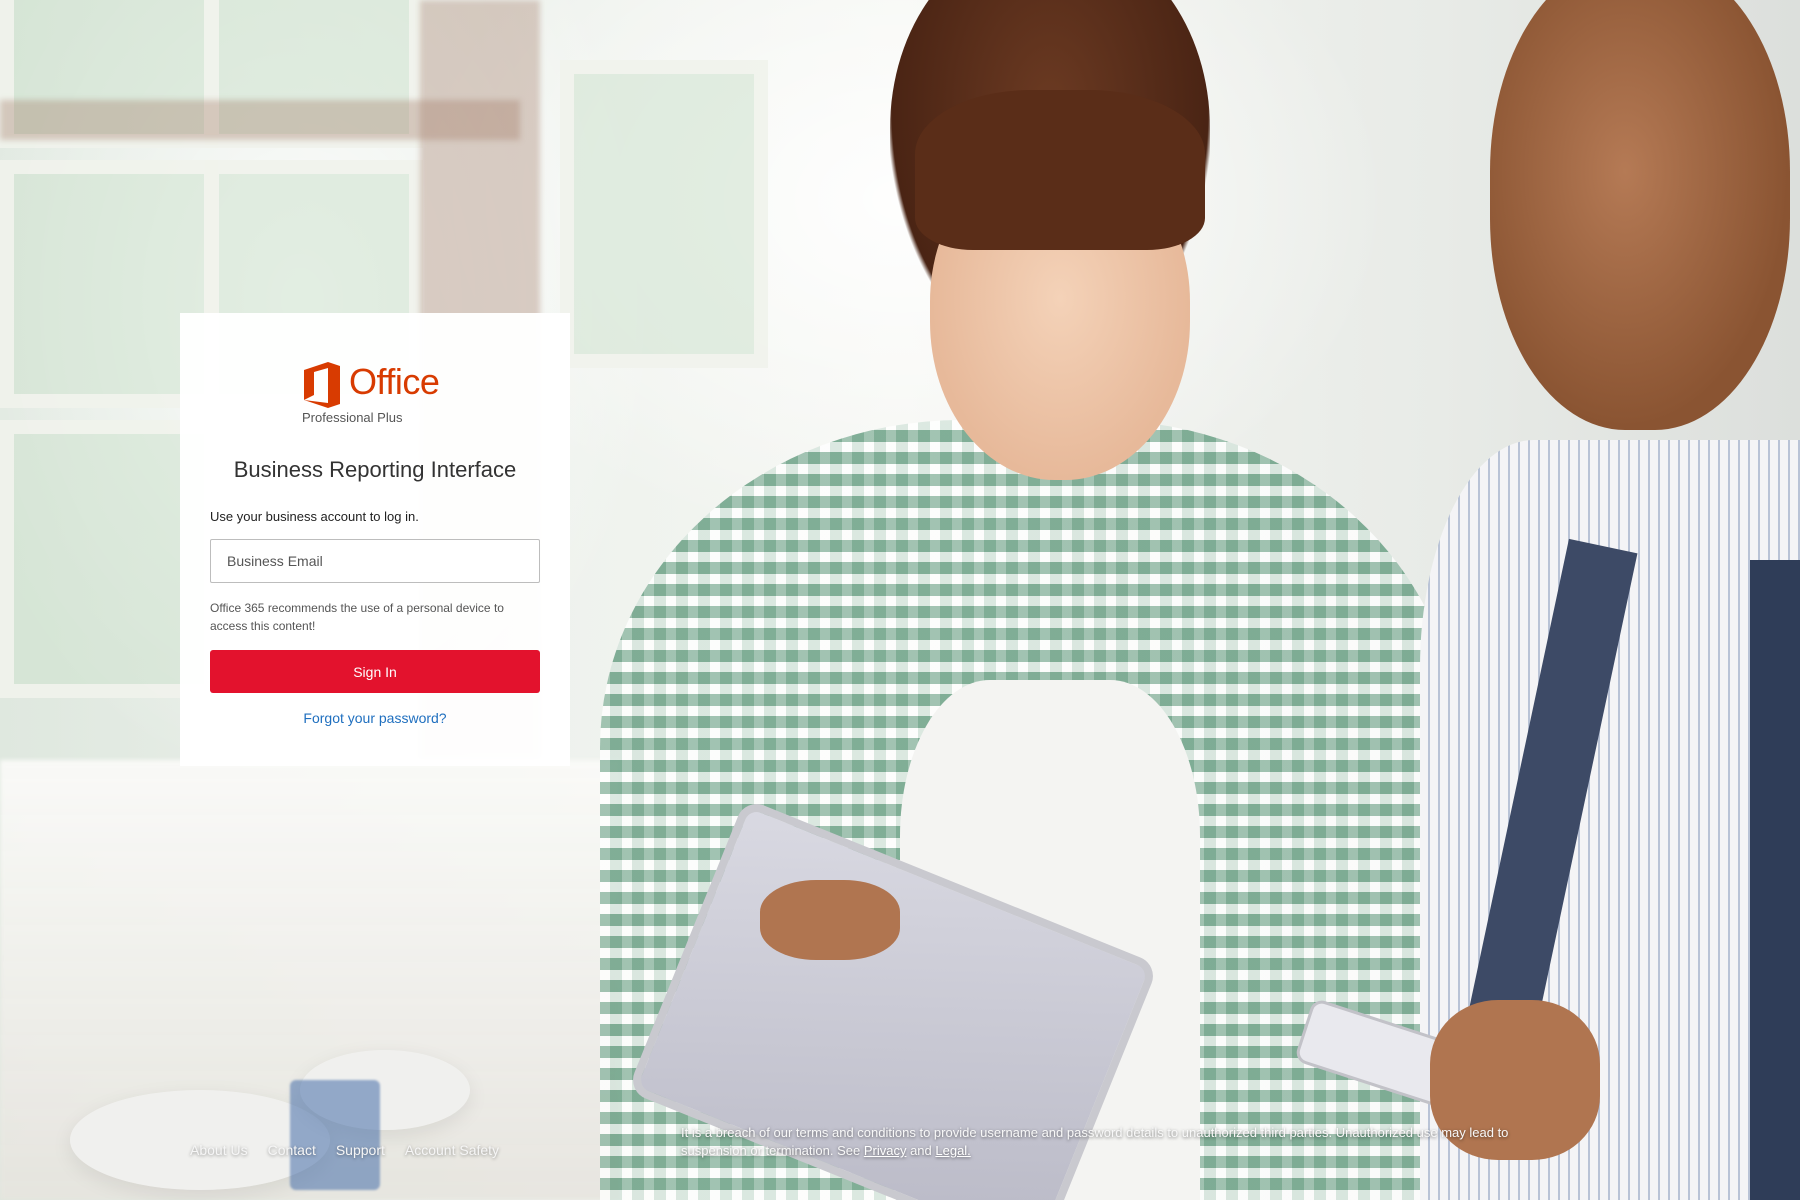 The height and width of the screenshot is (1200, 1800). I want to click on man-head, so click(1640, 215).